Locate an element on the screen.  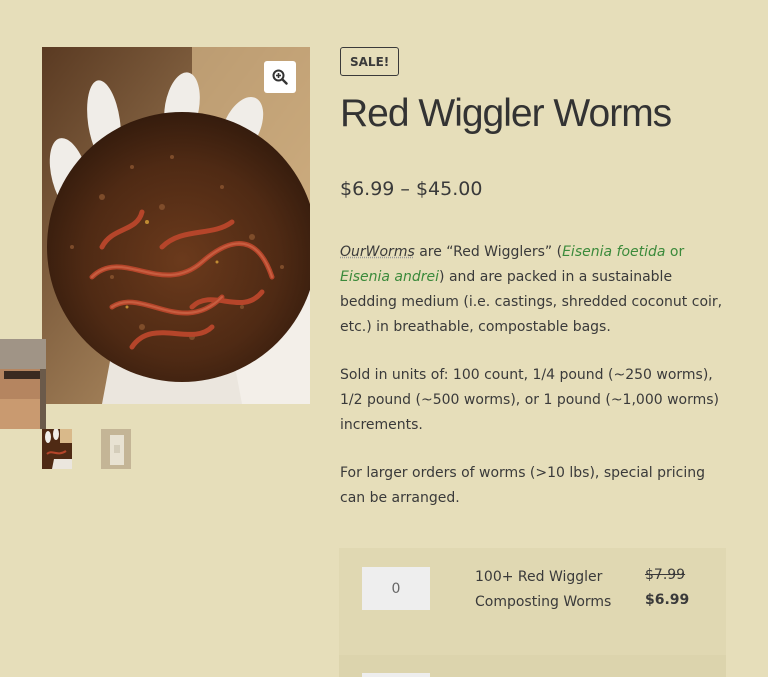
species-link-andrei: Eisenia andrei is located at coordinates (389, 277).